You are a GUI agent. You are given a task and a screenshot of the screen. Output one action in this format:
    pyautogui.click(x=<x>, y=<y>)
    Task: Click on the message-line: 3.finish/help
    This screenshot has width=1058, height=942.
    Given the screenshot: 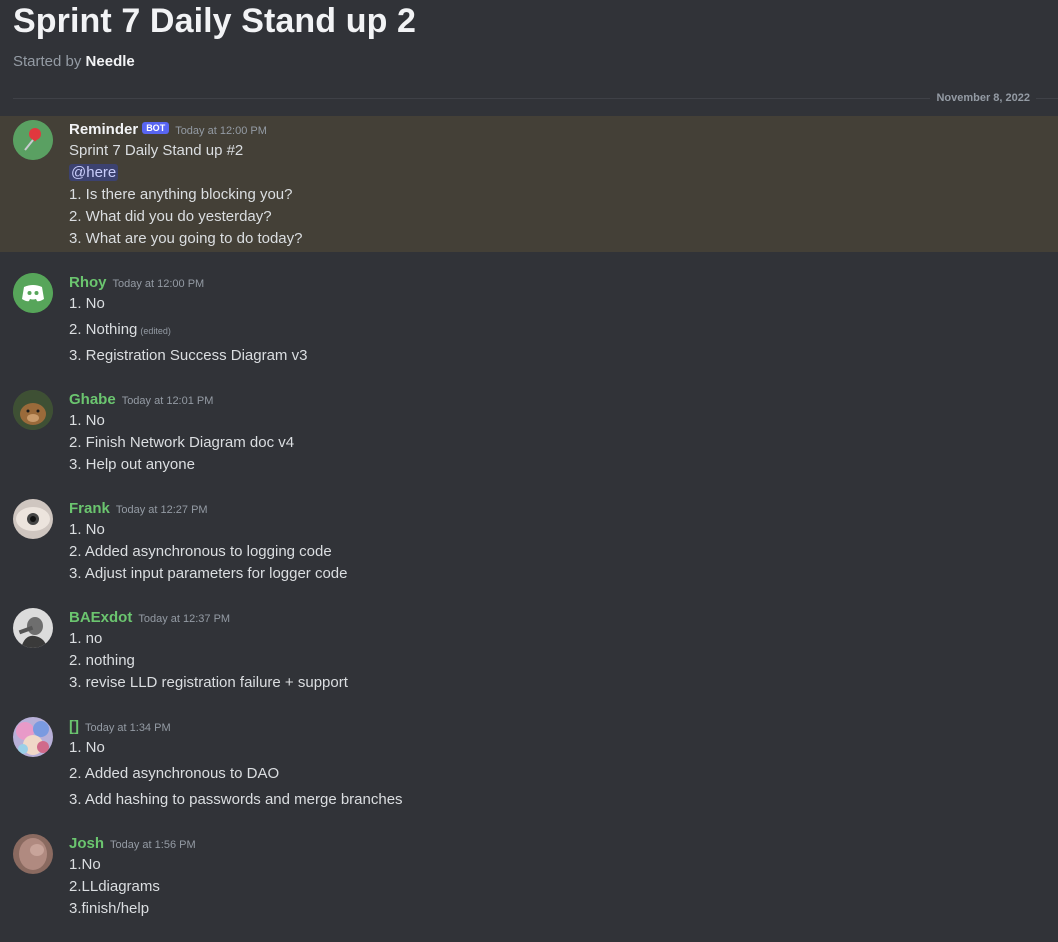 What is the action you would take?
    pyautogui.click(x=109, y=908)
    